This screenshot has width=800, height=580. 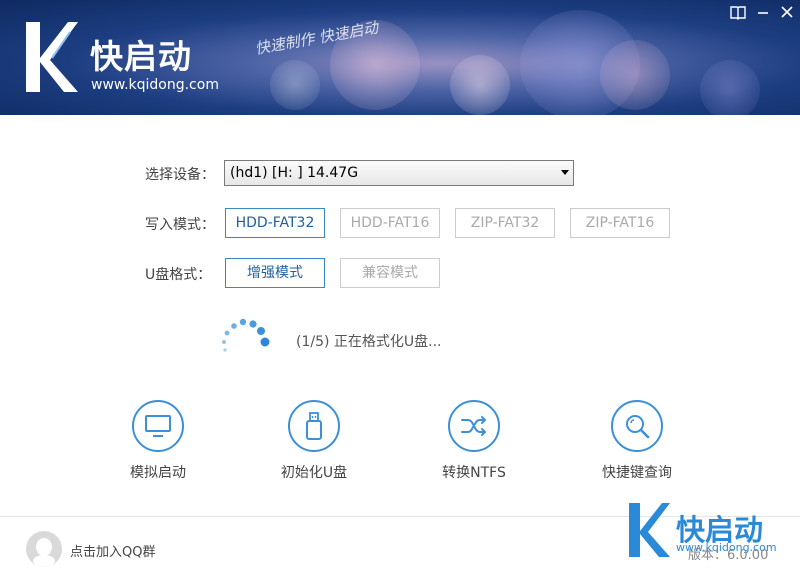 What do you see at coordinates (180, 225) in the screenshot?
I see `write-mode-label: 写入模式：` at bounding box center [180, 225].